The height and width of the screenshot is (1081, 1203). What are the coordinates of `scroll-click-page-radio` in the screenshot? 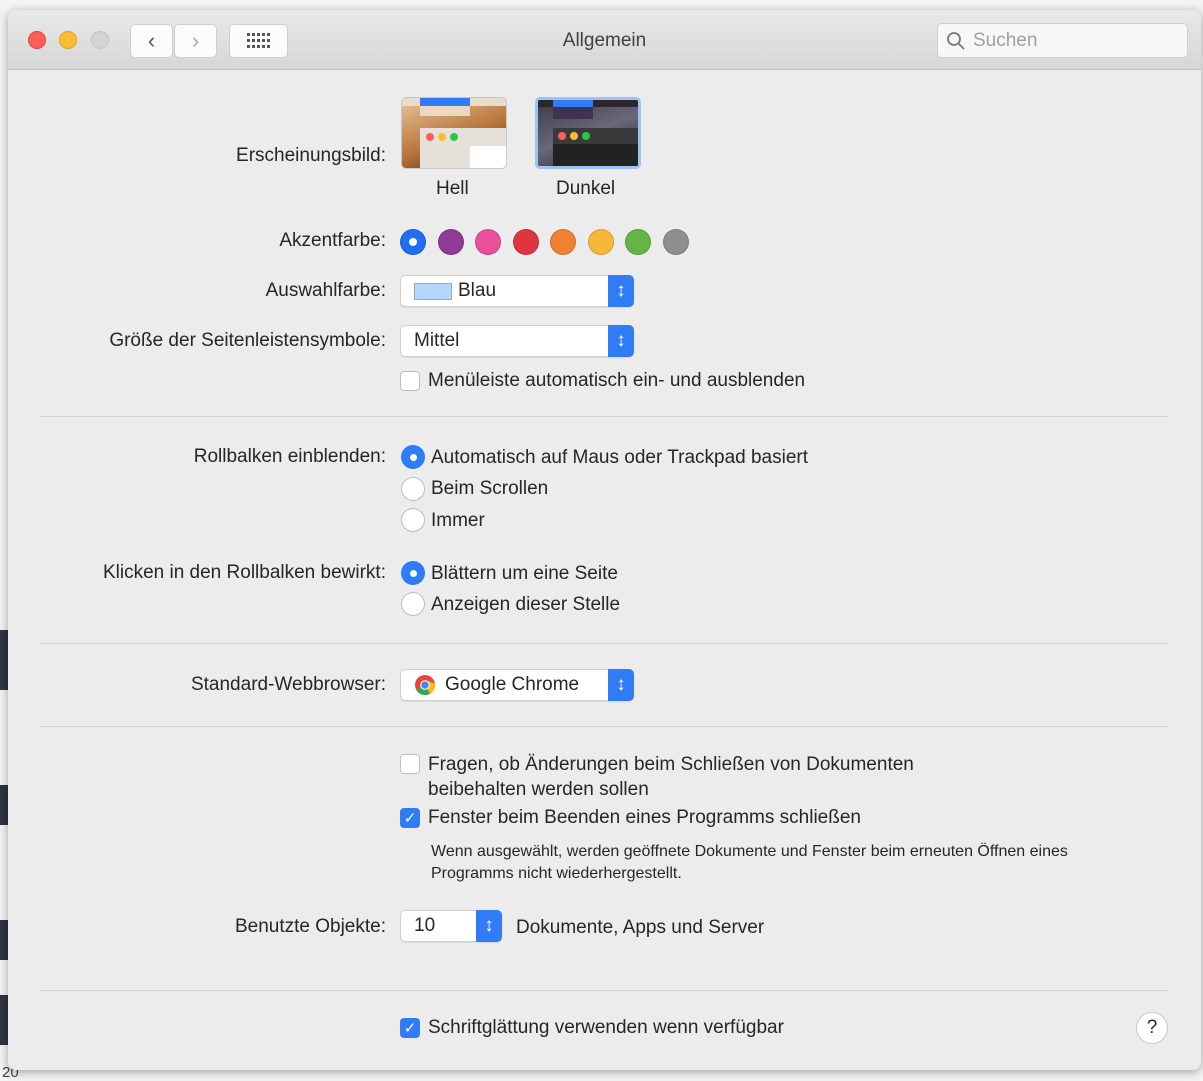 It's located at (413, 573).